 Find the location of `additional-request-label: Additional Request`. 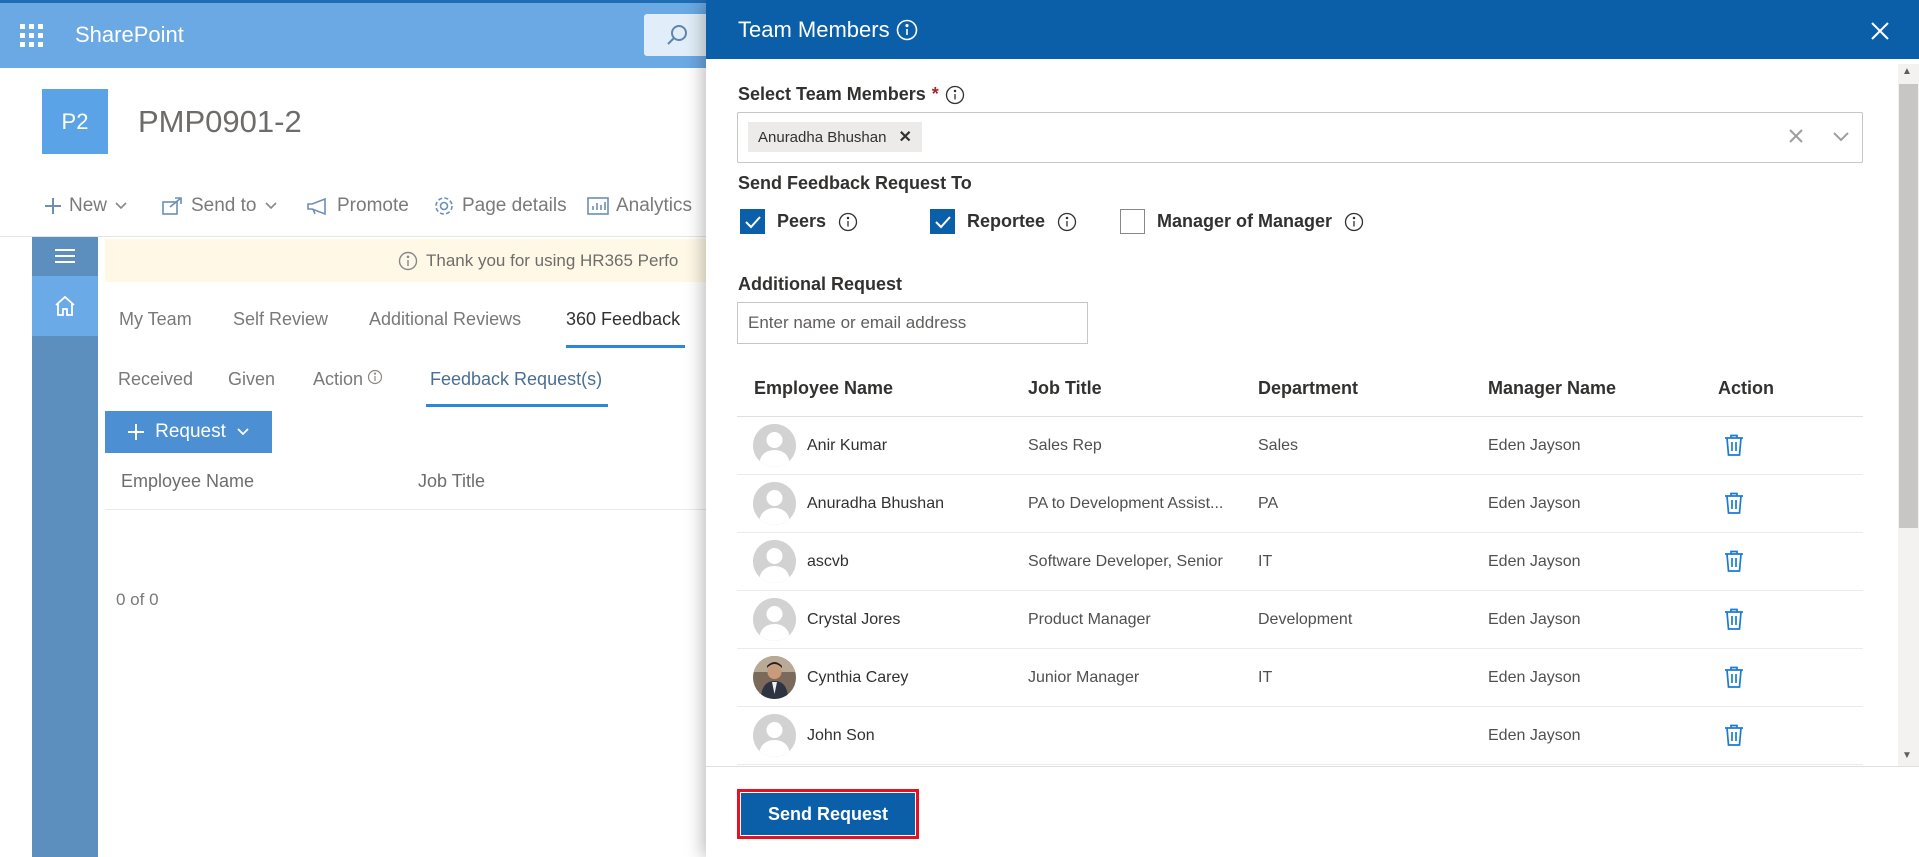

additional-request-label: Additional Request is located at coordinates (820, 284).